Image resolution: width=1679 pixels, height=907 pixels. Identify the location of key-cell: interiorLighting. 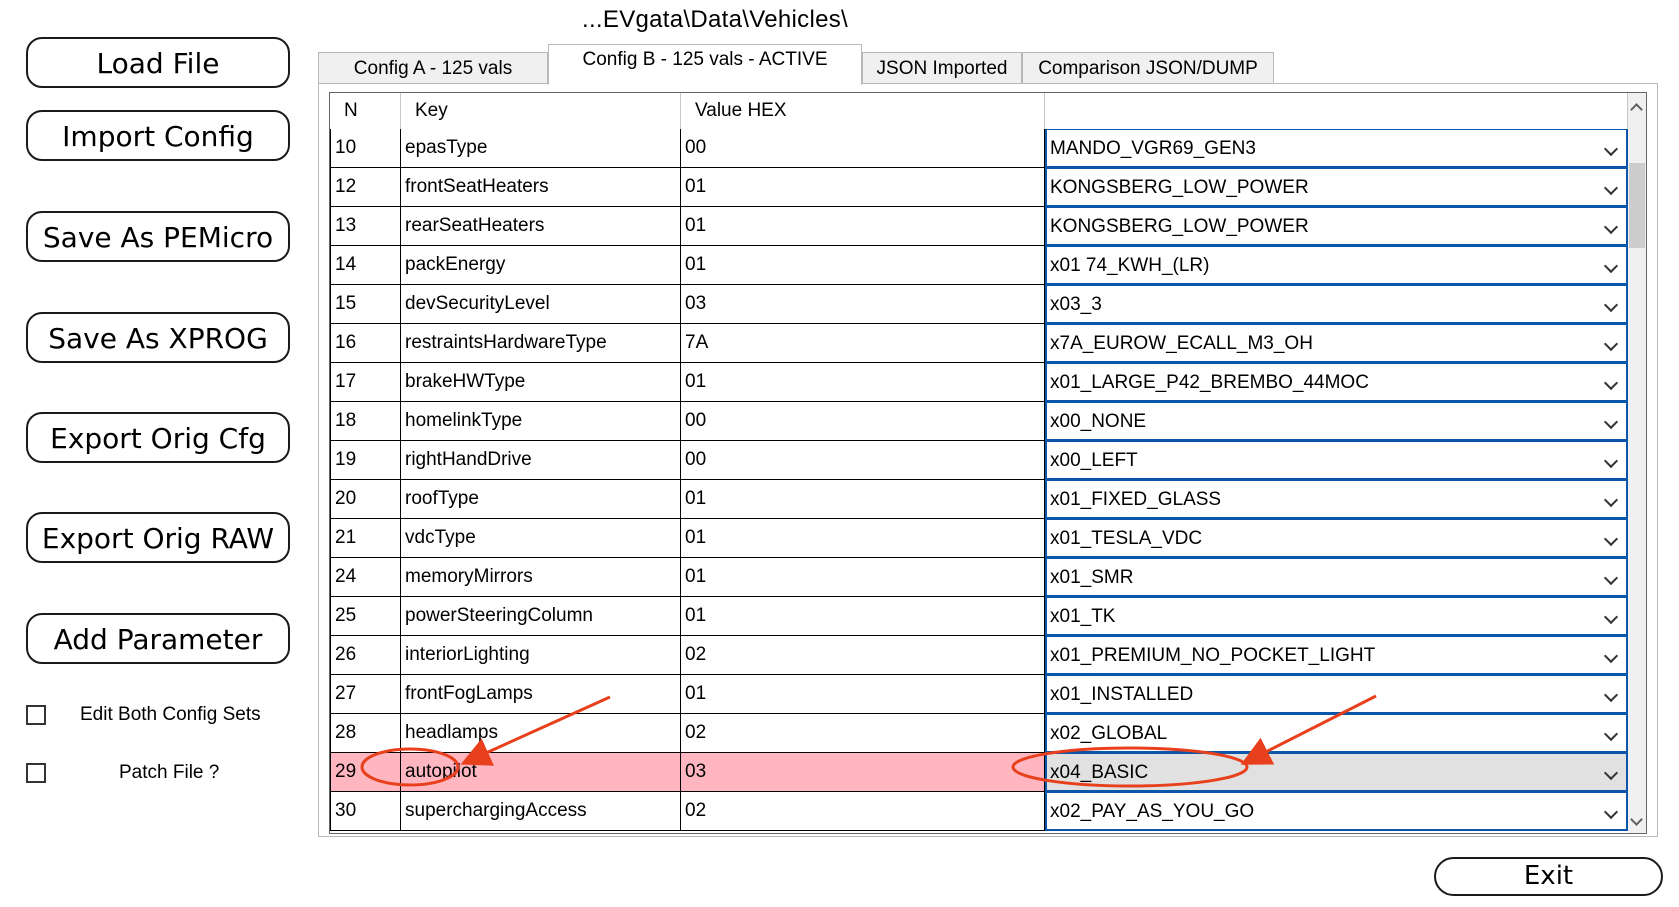
(541, 655).